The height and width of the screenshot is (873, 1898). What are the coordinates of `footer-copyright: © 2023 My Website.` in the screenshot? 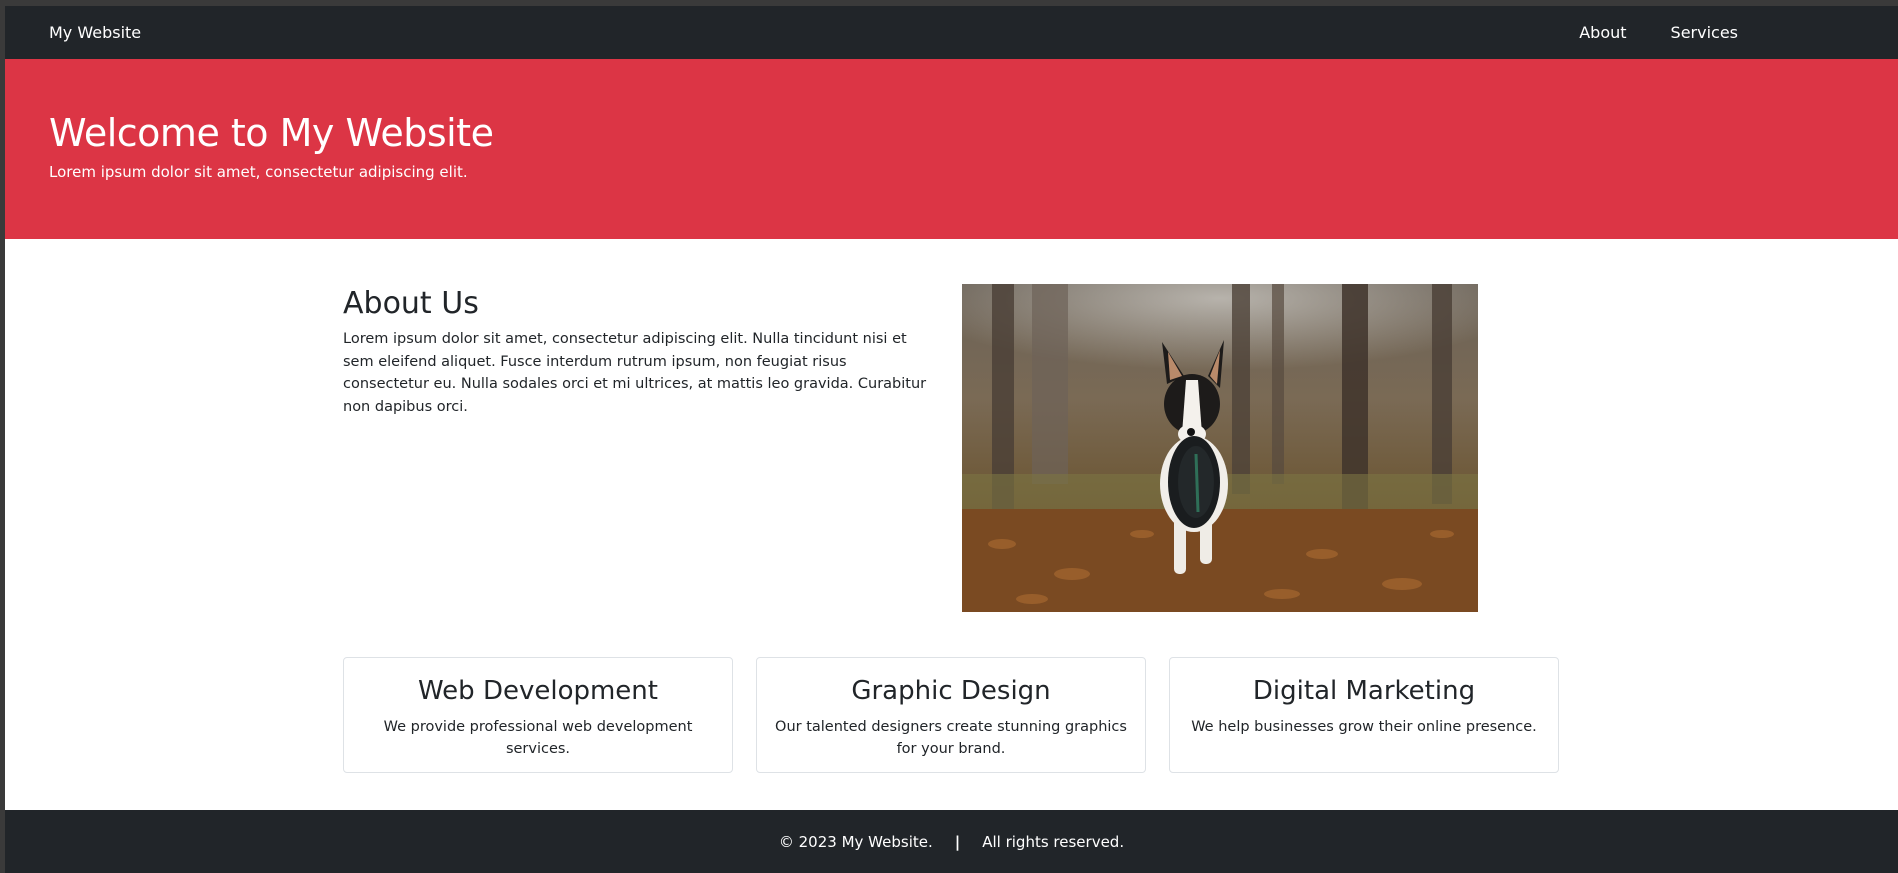 It's located at (855, 841).